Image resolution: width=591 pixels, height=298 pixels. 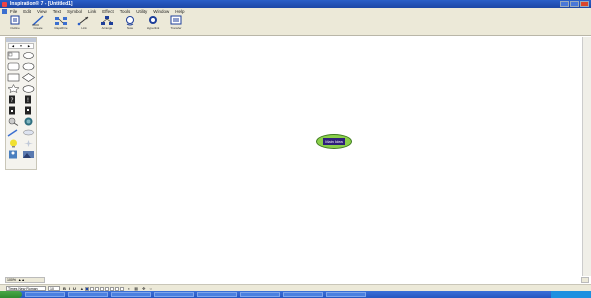 I want to click on note-label: Note, so click(x=130, y=28).